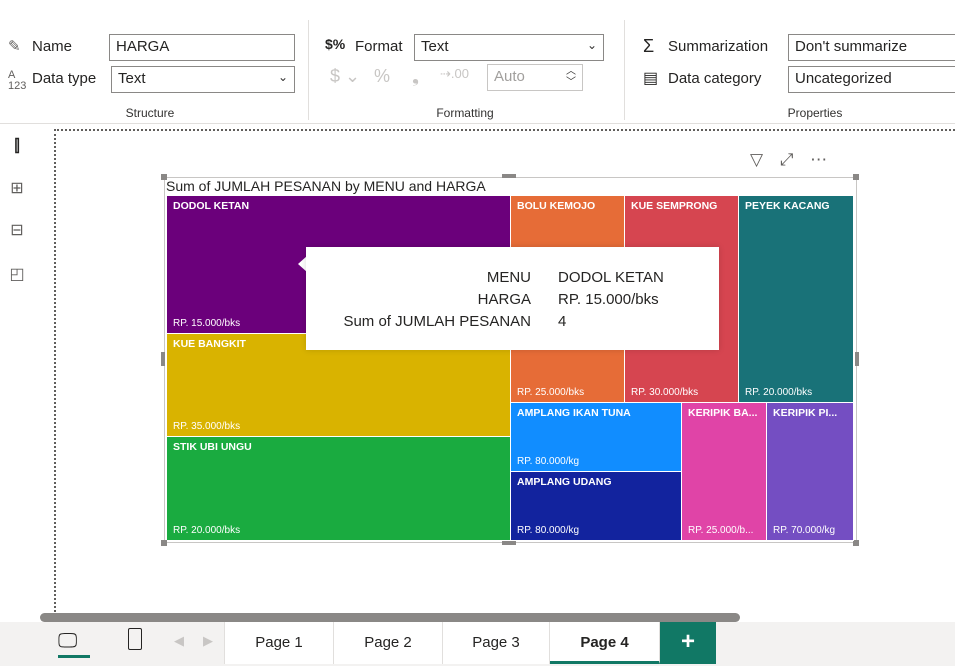 The image size is (955, 666). I want to click on format-value: Text, so click(435, 46).